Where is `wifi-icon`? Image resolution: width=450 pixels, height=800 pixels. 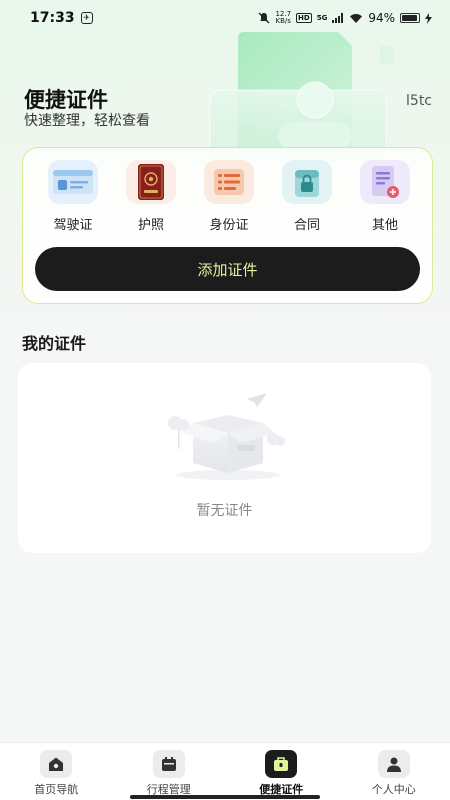 wifi-icon is located at coordinates (356, 18).